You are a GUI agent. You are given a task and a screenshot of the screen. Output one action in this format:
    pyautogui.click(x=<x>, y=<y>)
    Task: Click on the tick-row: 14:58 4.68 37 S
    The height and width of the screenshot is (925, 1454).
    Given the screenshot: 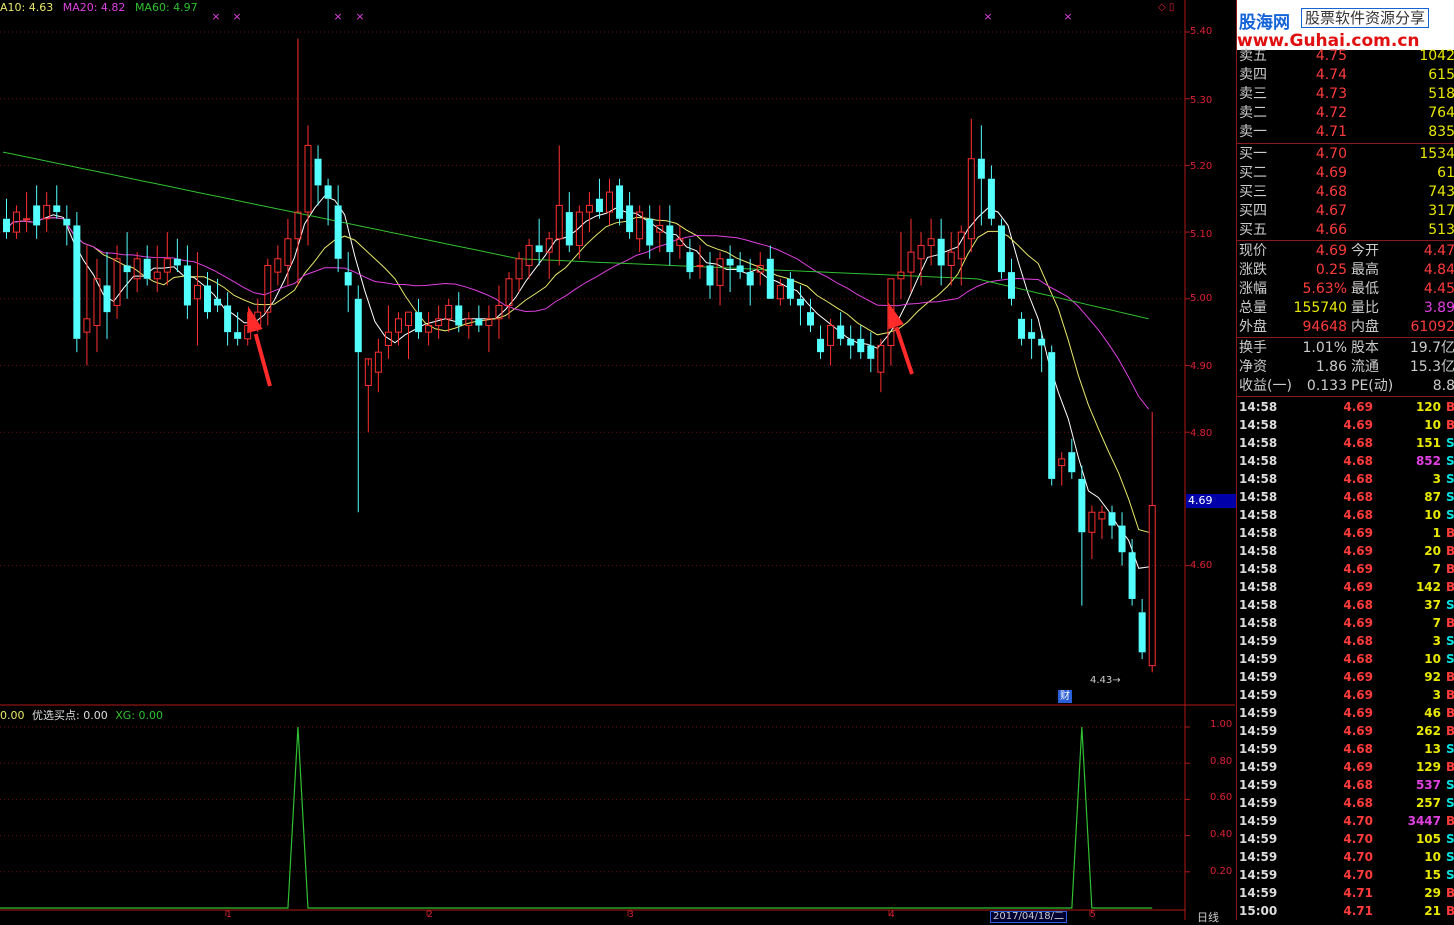 What is the action you would take?
    pyautogui.click(x=1345, y=605)
    